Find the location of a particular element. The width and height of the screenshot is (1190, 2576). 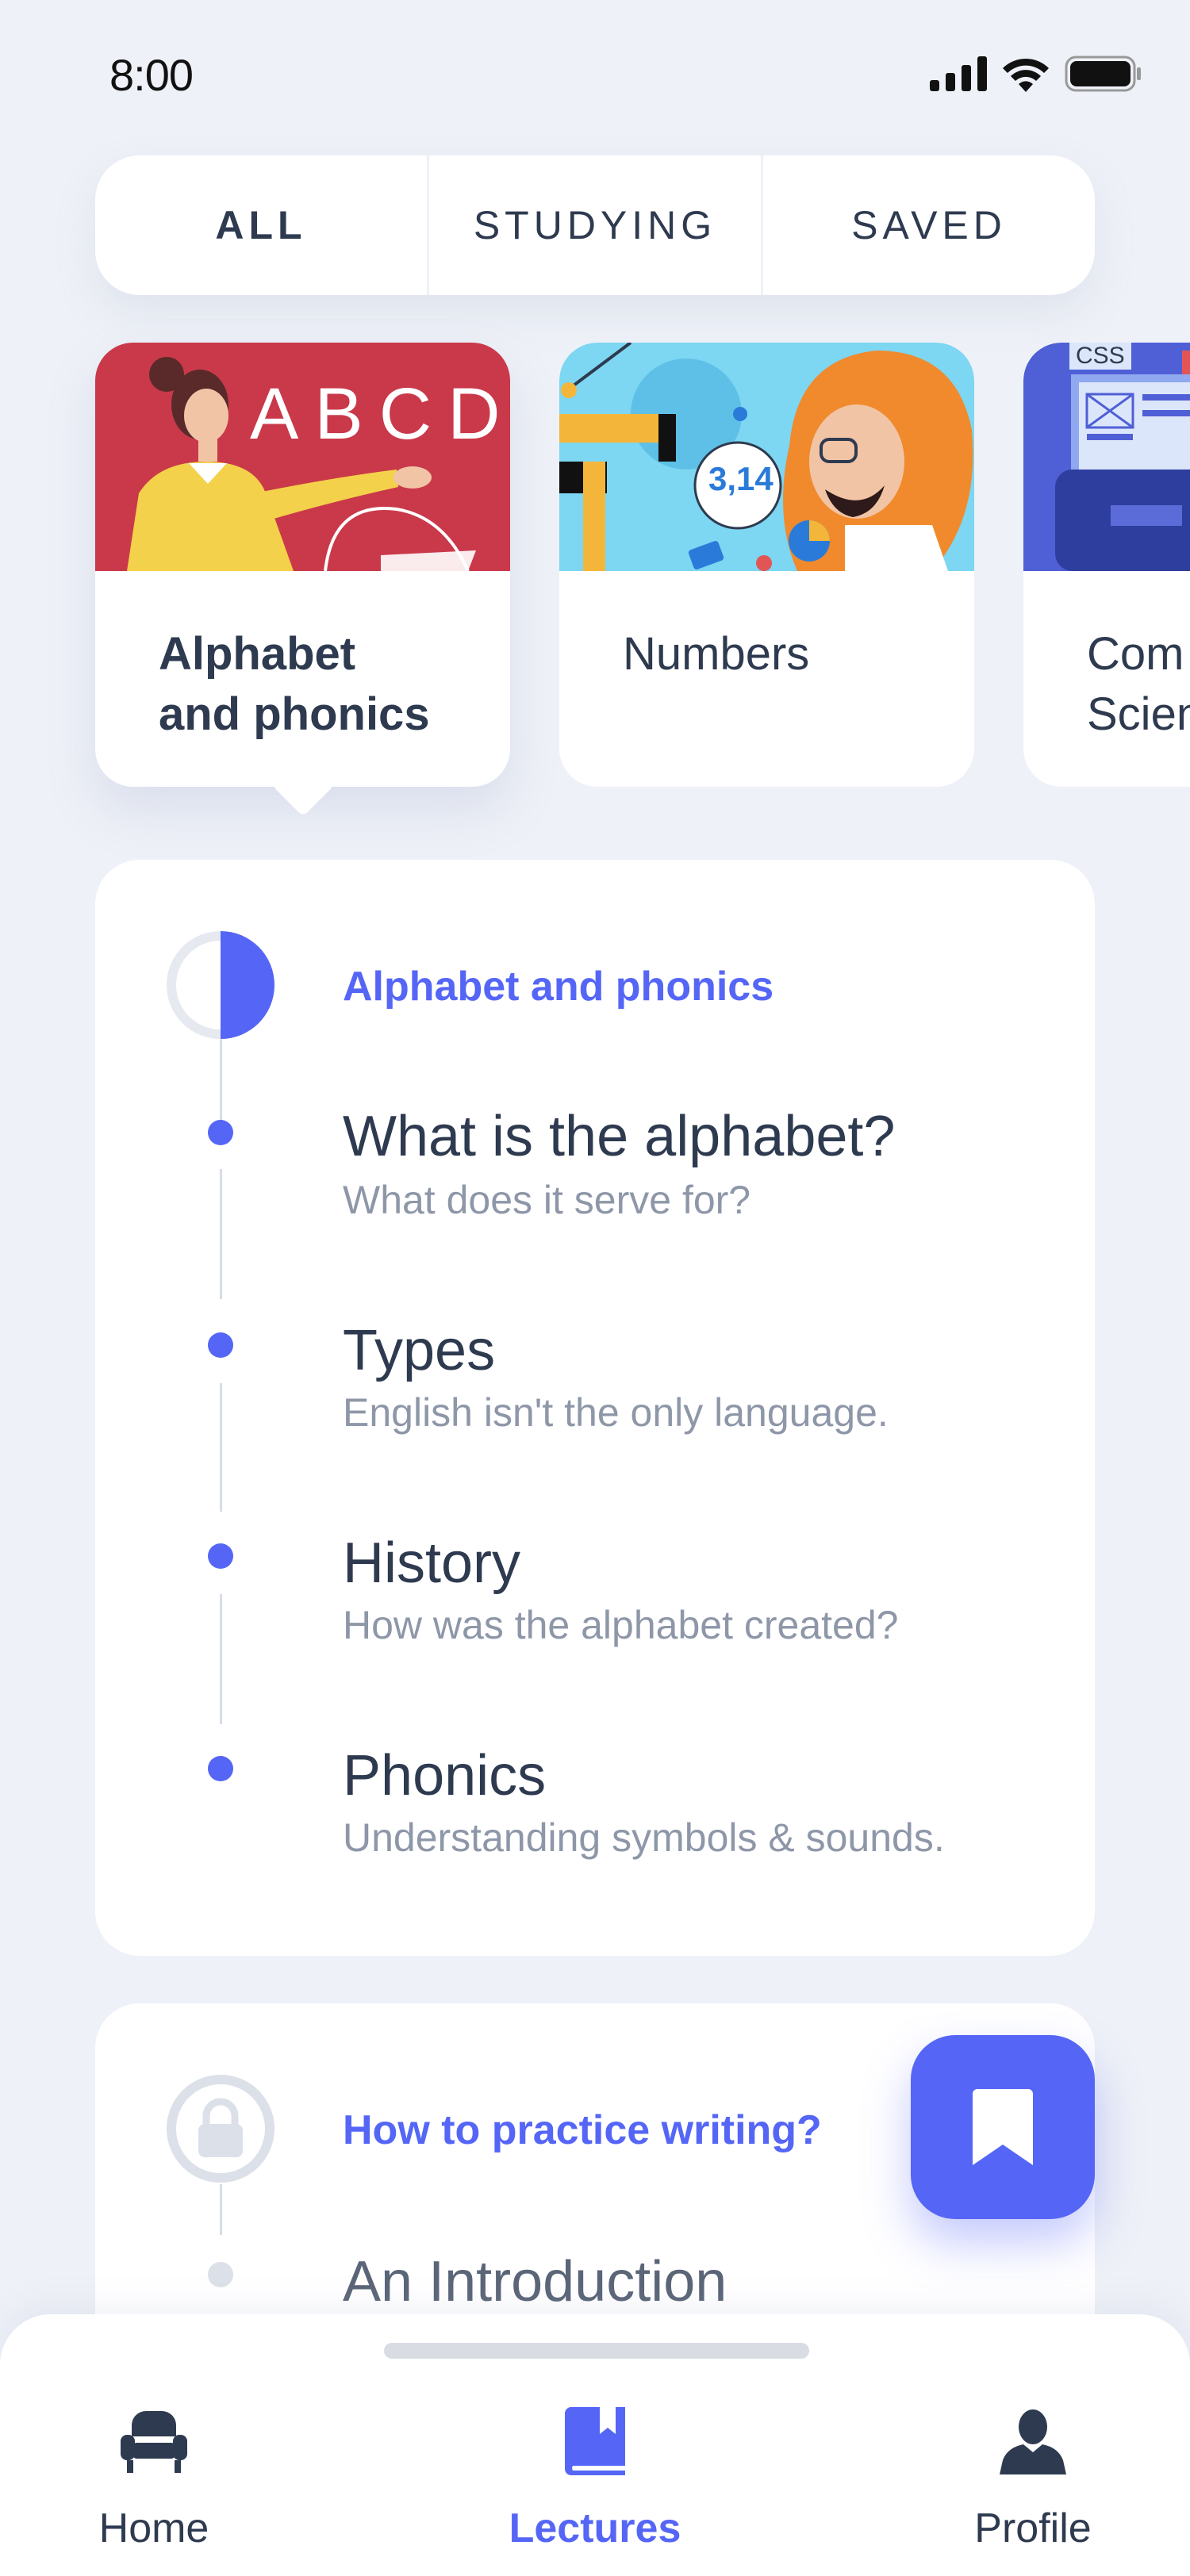

bottom-nav: Home Lectures Profile is located at coordinates (595, 2445).